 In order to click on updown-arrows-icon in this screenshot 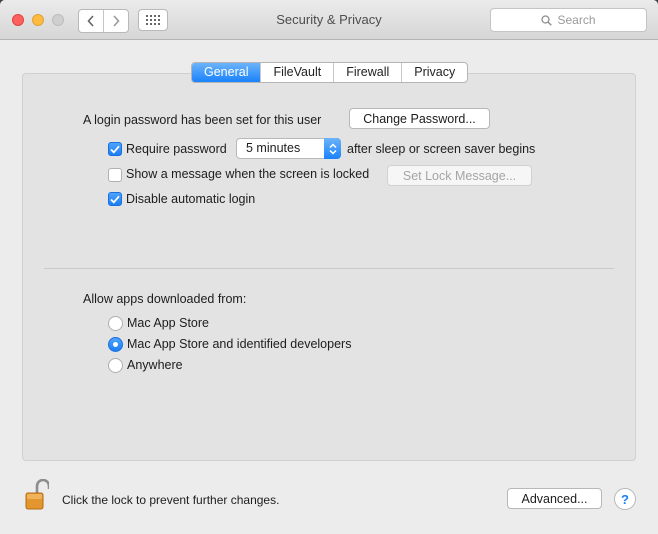, I will do `click(332, 148)`.